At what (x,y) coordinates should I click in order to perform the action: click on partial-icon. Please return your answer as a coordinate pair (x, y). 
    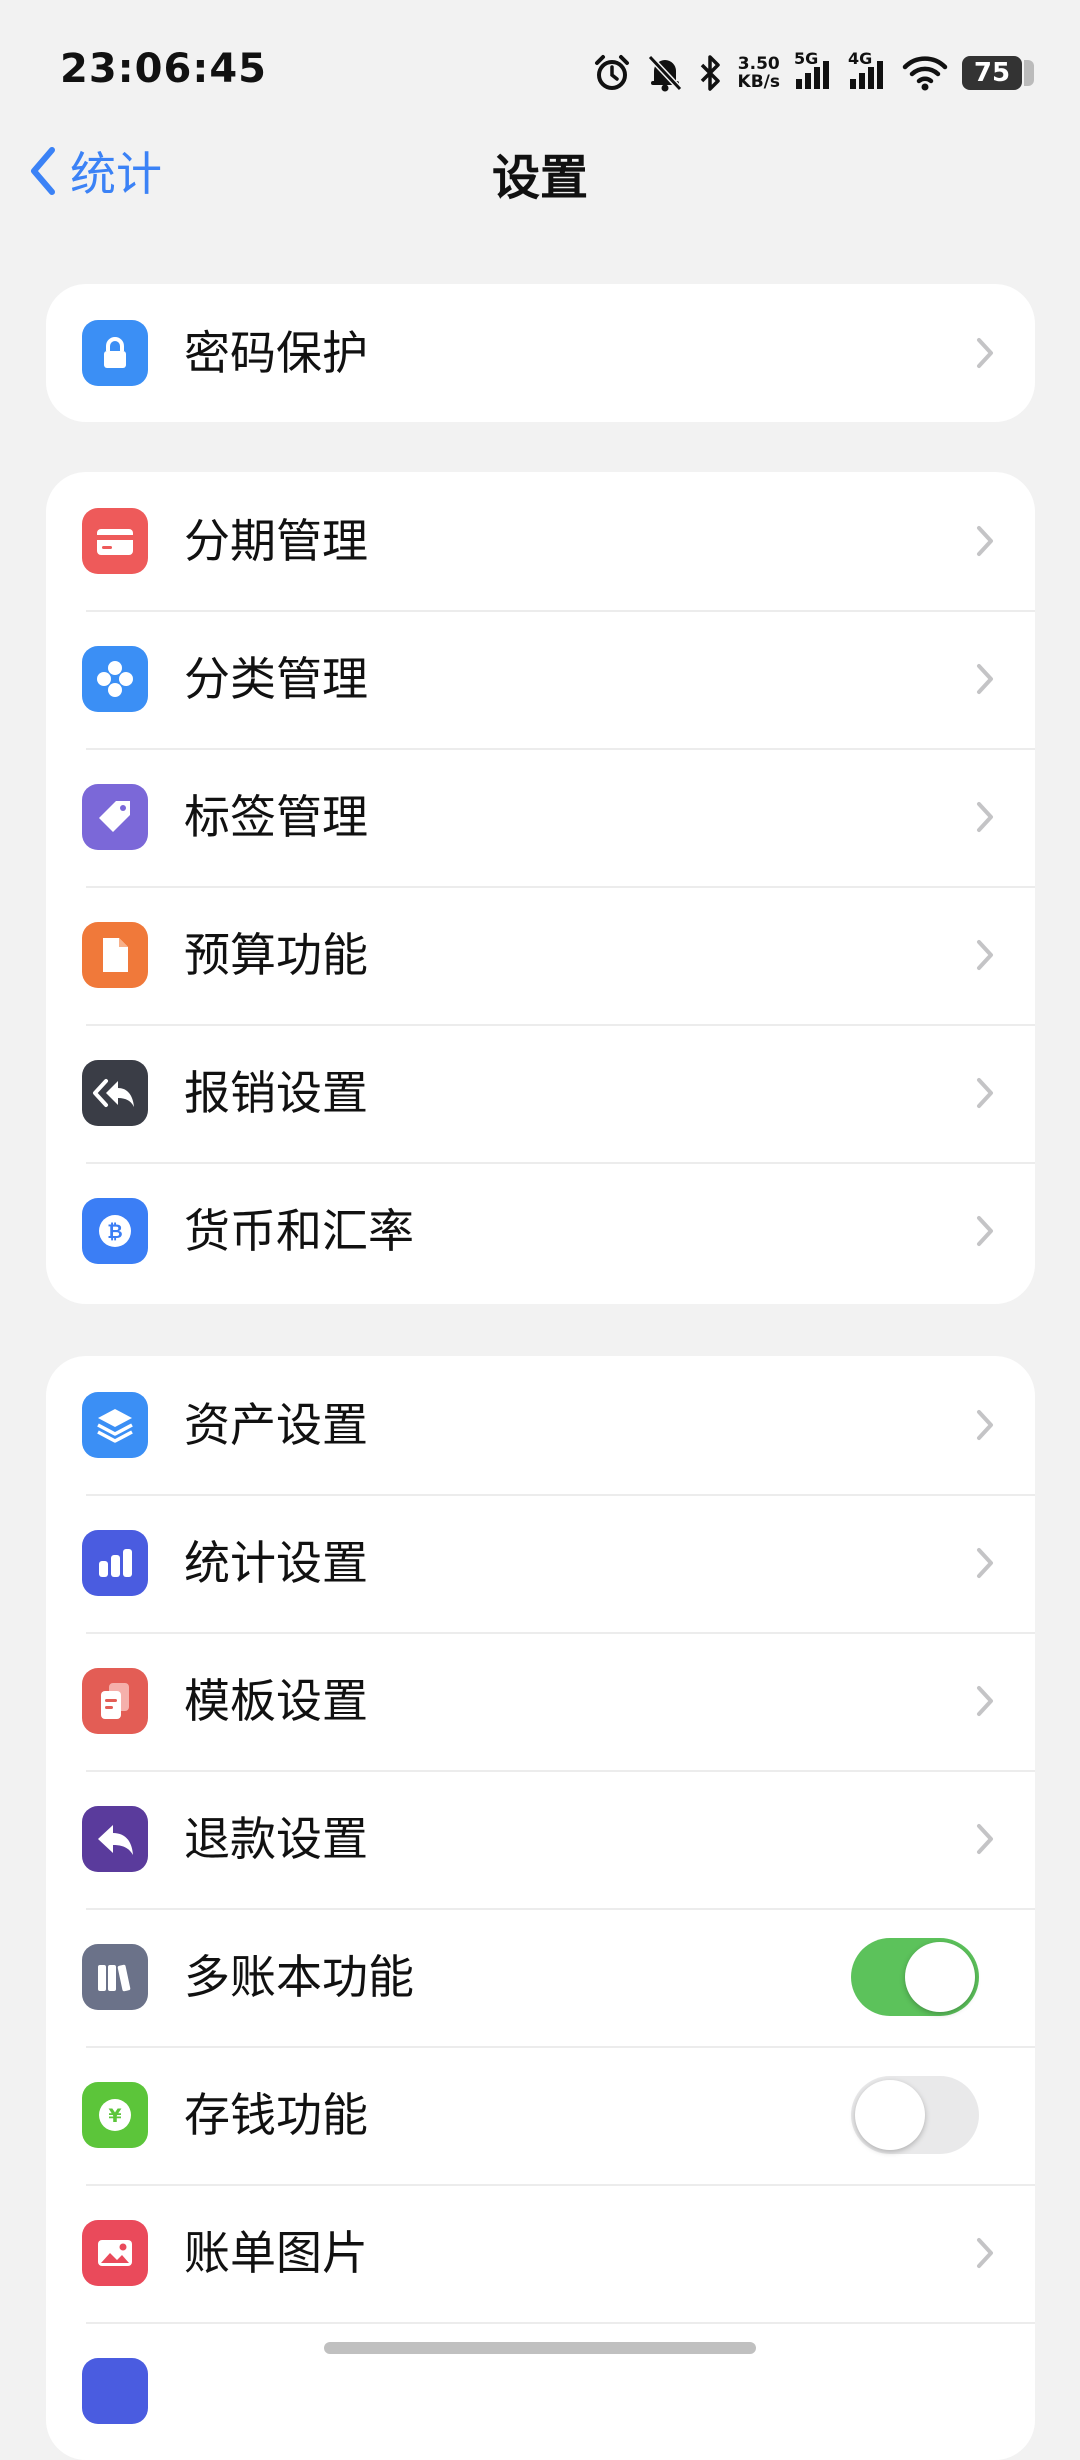
    Looking at the image, I should click on (115, 2391).